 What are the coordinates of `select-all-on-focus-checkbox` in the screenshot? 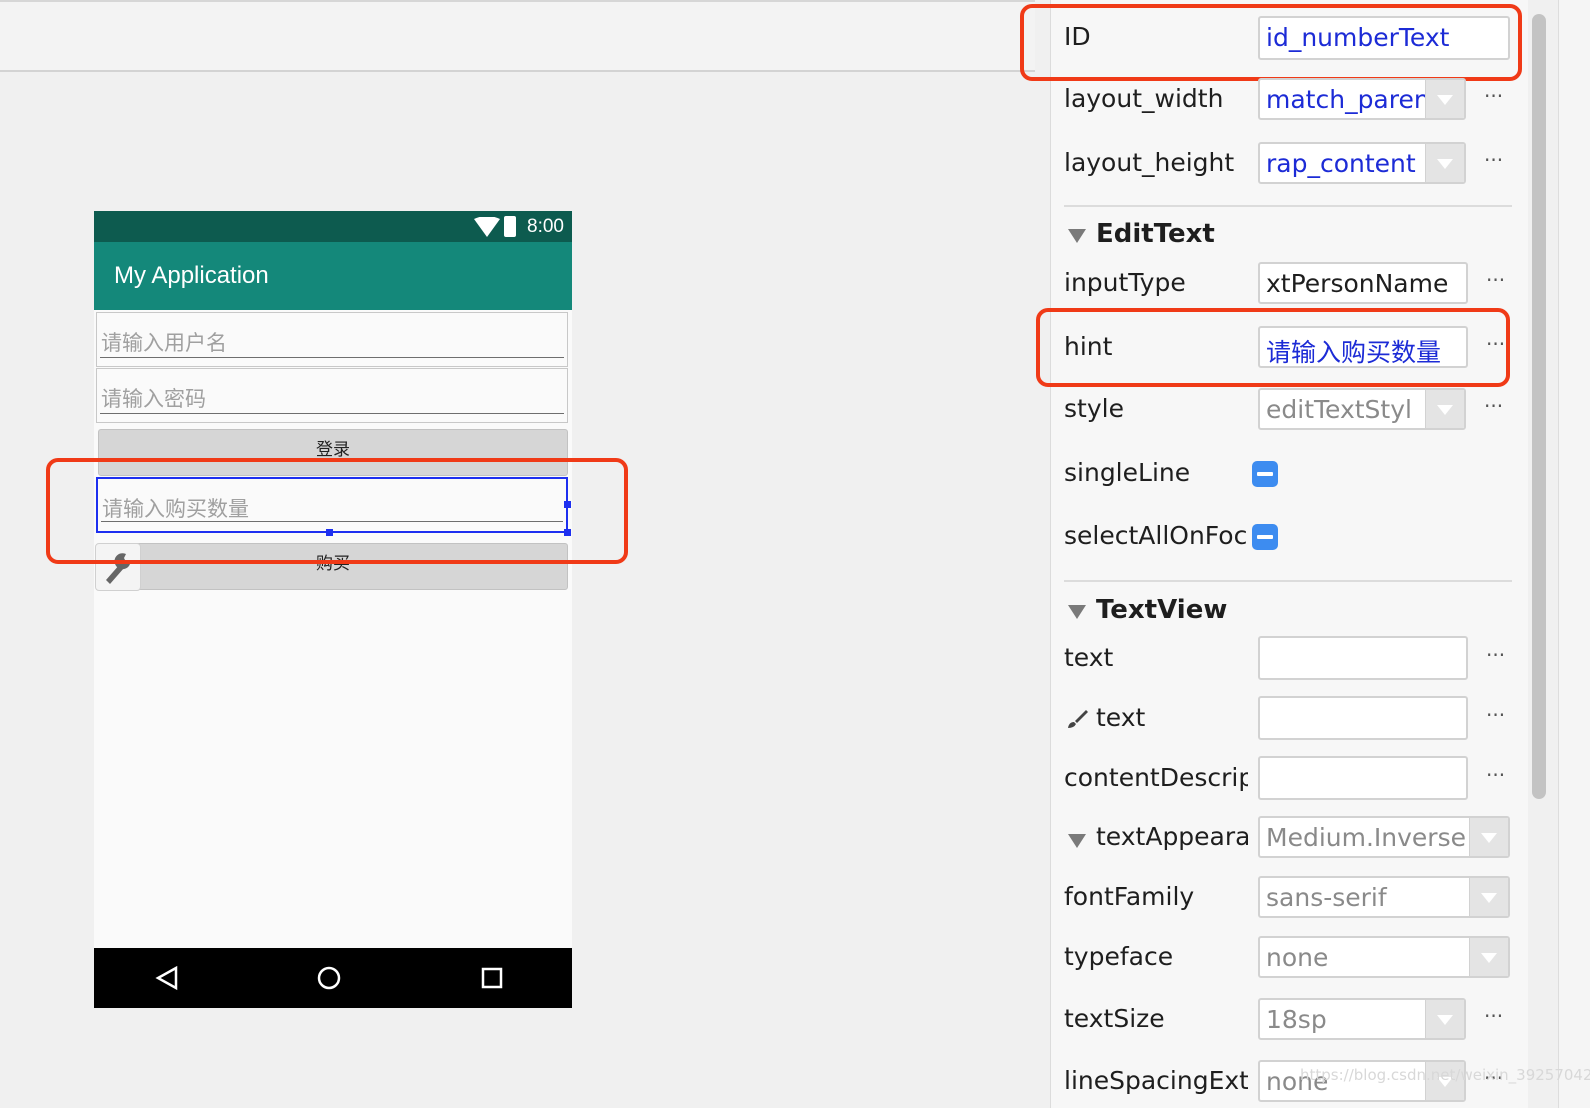 It's located at (1265, 537).